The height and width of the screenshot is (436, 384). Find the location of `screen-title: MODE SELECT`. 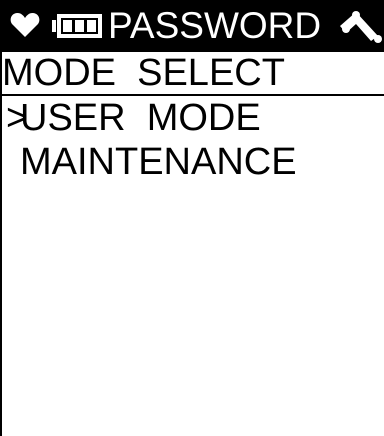

screen-title: MODE SELECT is located at coordinates (143, 73).